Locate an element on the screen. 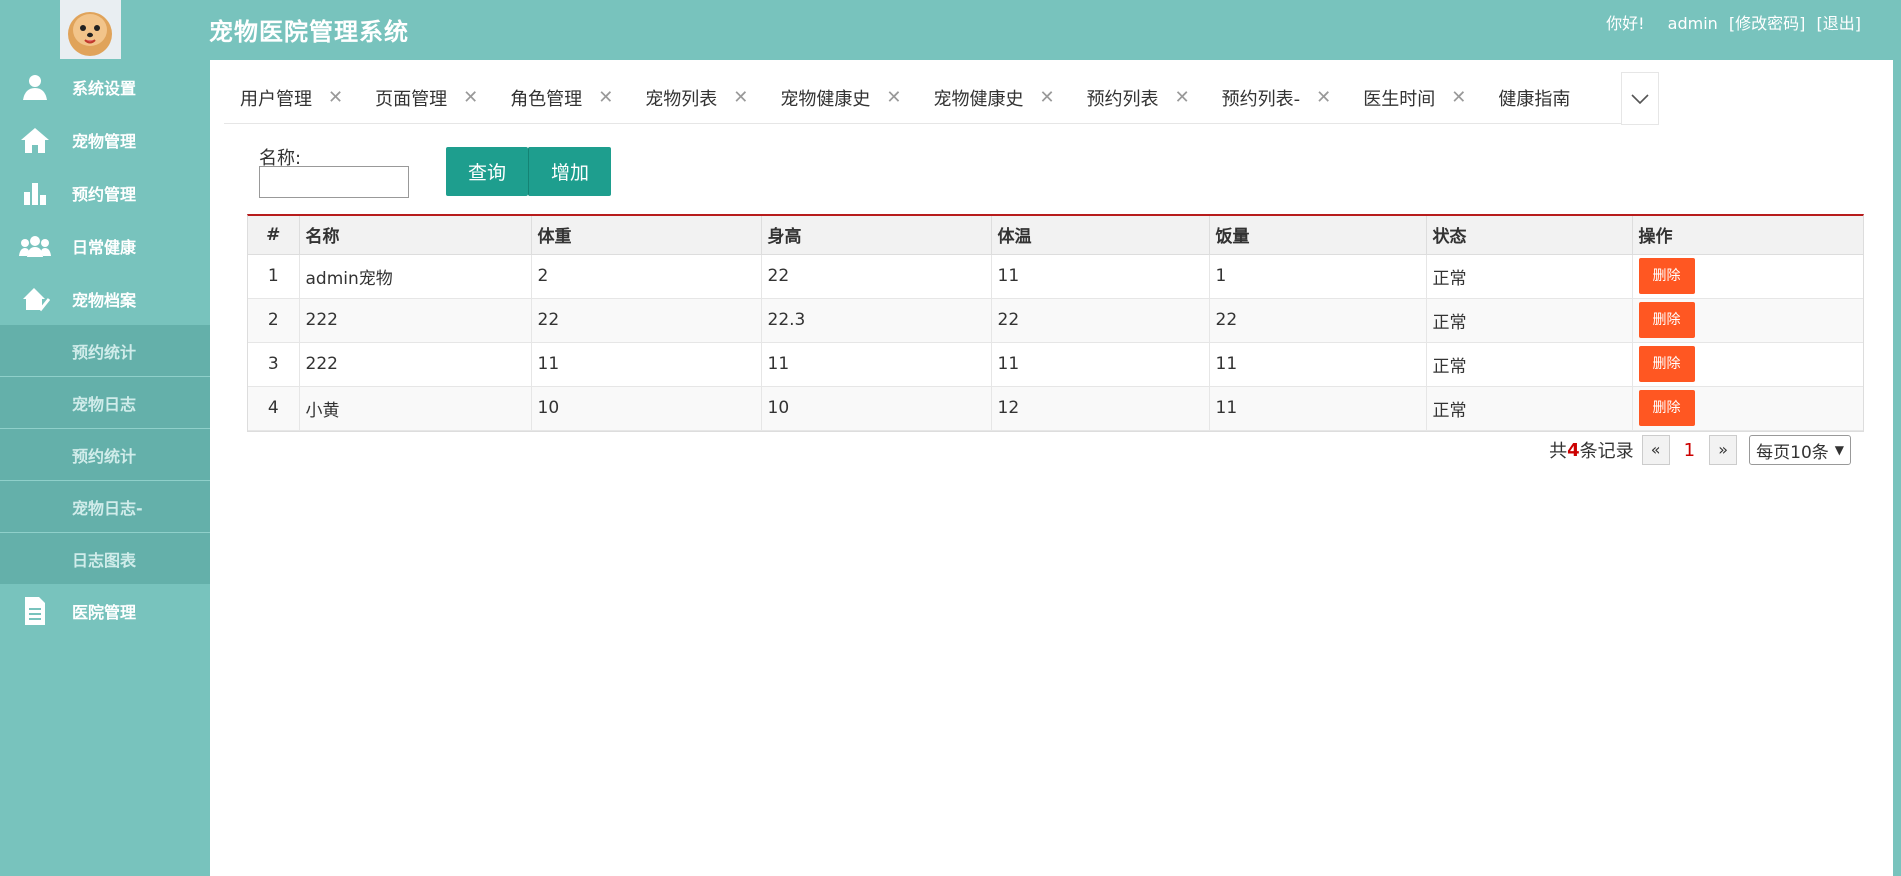 The height and width of the screenshot is (876, 1901). top-header: 宠物医院管理系统 你好! admin [修改密码] [退出] is located at coordinates (950, 30).